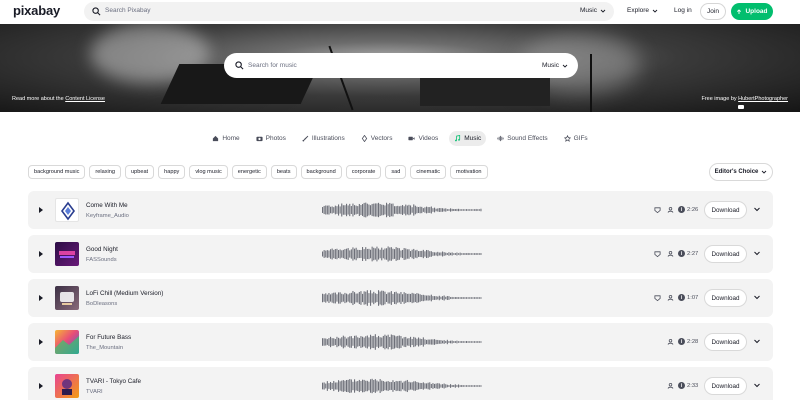  Describe the element at coordinates (275, 138) in the screenshot. I see `tab-label: Photos` at that location.